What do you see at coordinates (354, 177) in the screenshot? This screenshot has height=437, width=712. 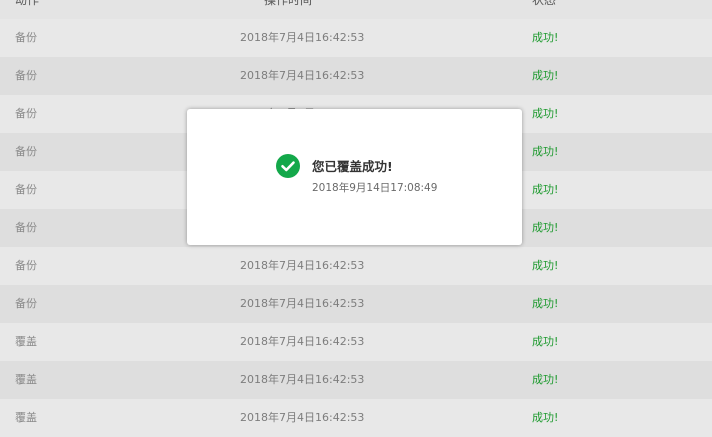 I see `success-dialog: 您已覆盖成功! 2018年9月14日17:08:49` at bounding box center [354, 177].